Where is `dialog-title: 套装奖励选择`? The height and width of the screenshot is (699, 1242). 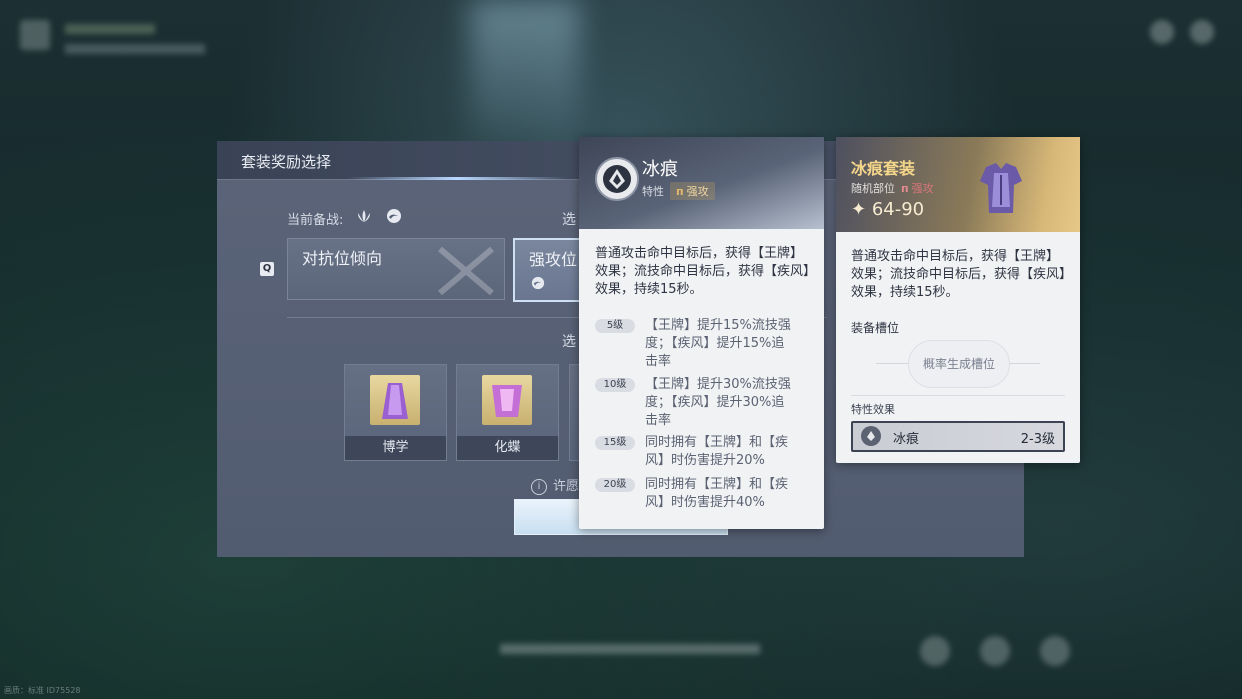
dialog-title: 套装奖励选择 is located at coordinates (286, 162).